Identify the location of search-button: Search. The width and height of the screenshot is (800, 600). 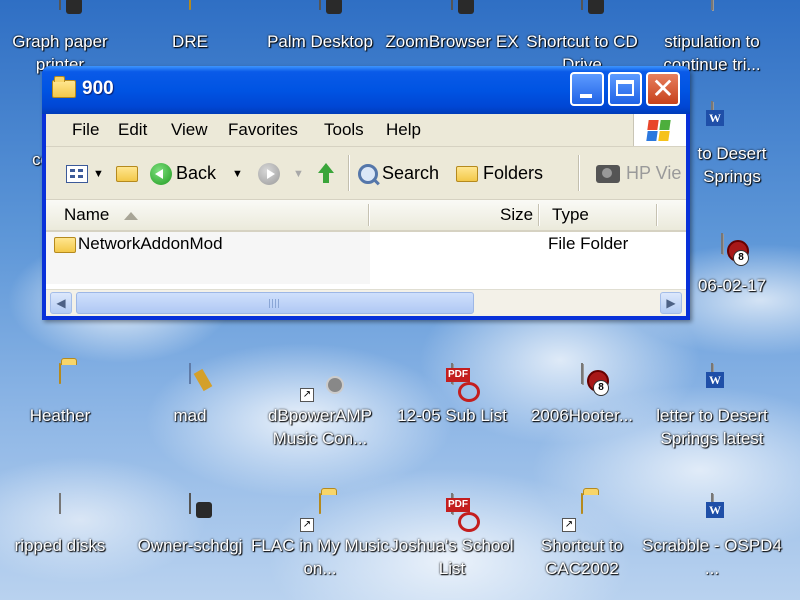
(398, 173).